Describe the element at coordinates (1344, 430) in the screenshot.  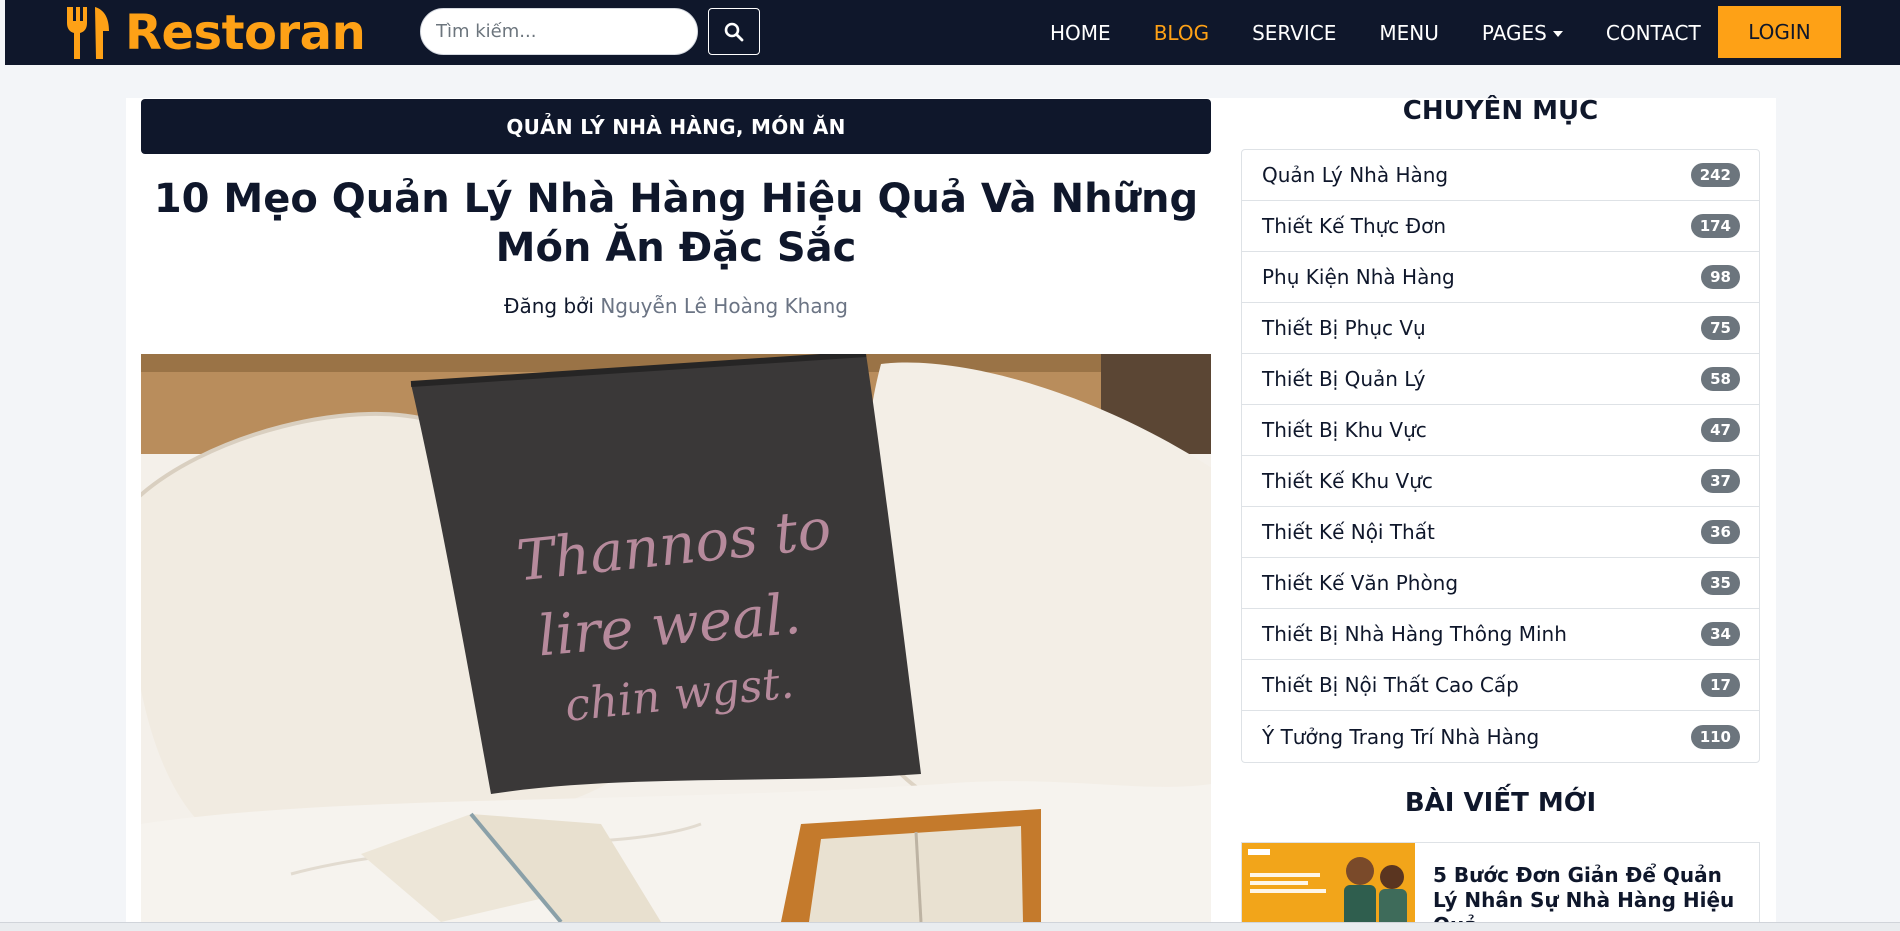
I see `category-name: Thiết Bị Khu Vực` at that location.